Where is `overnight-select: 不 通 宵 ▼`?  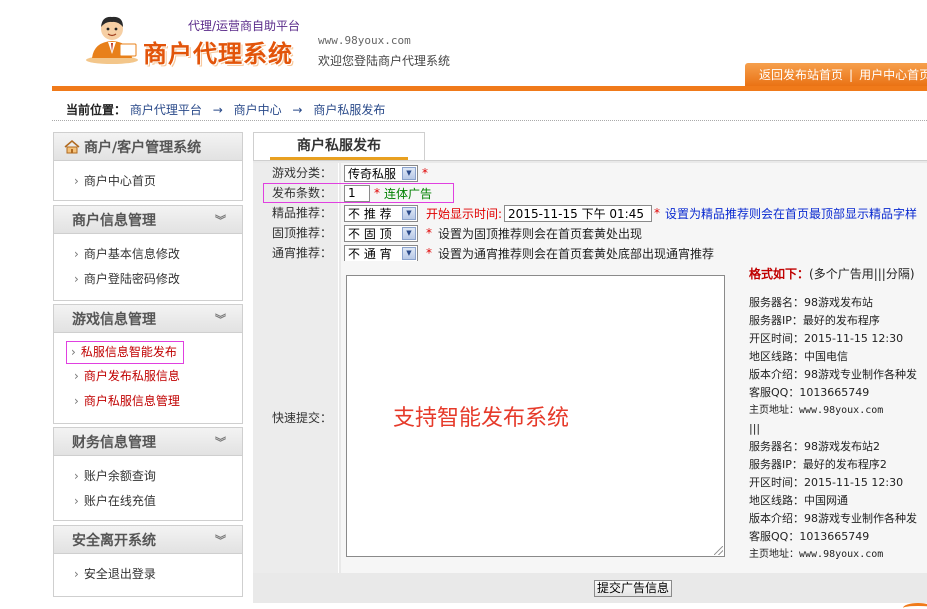 overnight-select: 不 通 宵 ▼ is located at coordinates (381, 253).